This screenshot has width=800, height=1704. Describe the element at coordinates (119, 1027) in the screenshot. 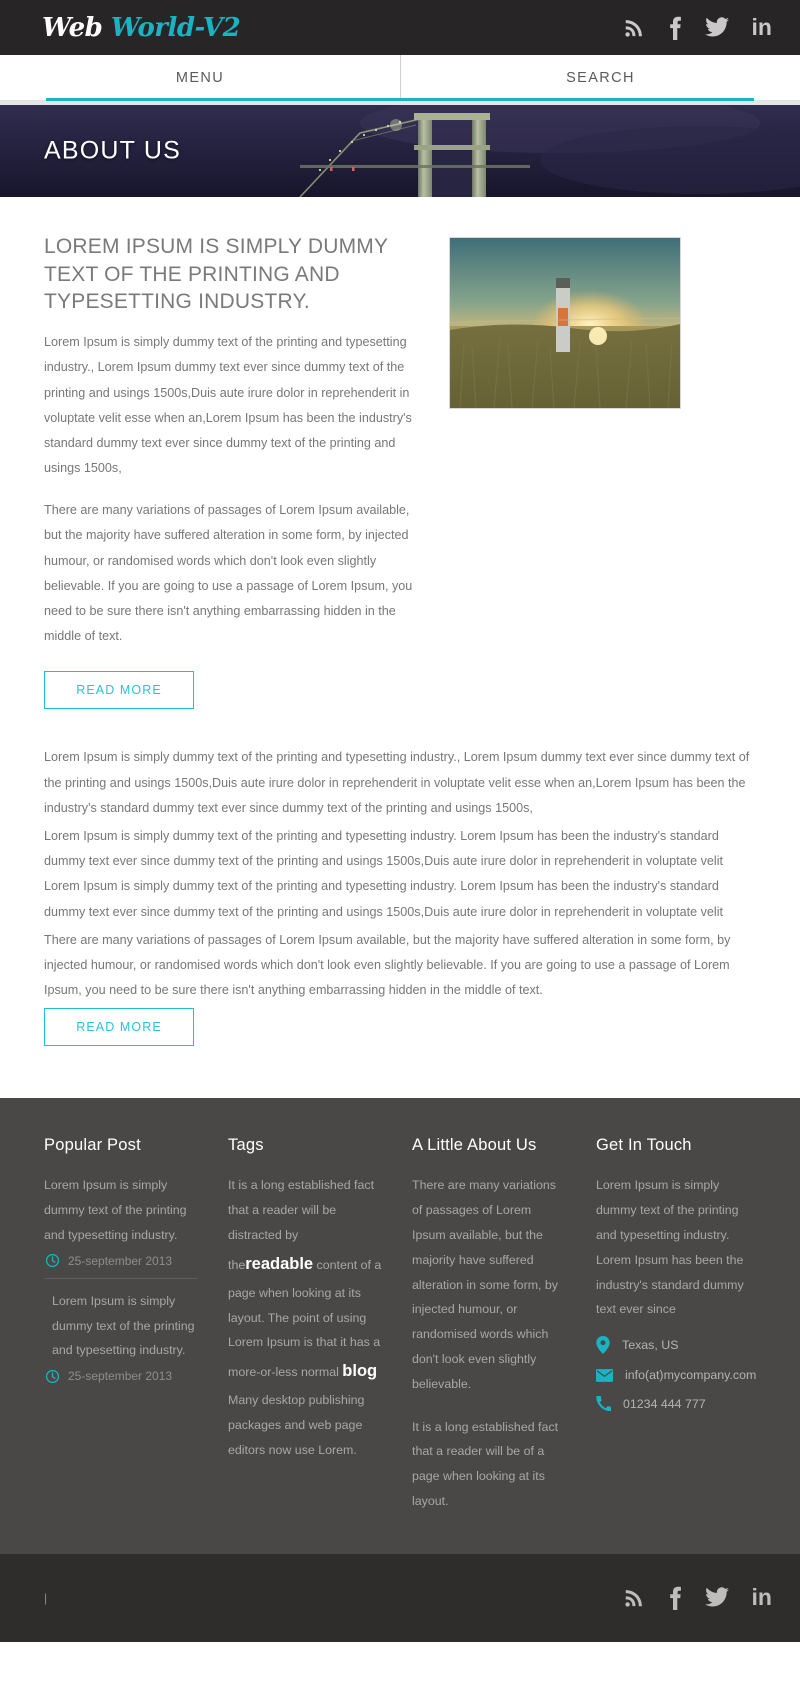

I see `read-more-button-bottom: READ MORE` at that location.